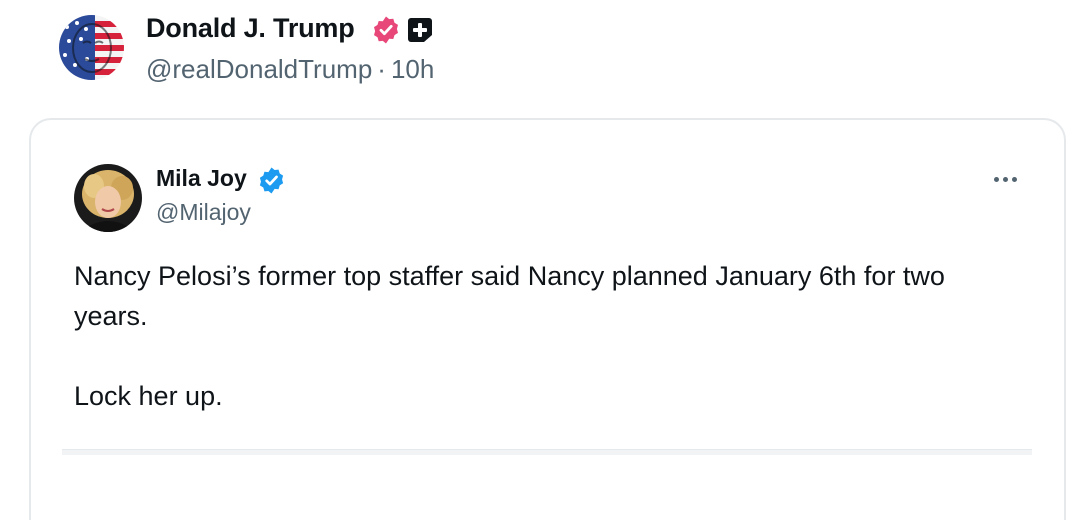  Describe the element at coordinates (148, 396) in the screenshot. I see `quoted-text-line: Lock her up.` at that location.